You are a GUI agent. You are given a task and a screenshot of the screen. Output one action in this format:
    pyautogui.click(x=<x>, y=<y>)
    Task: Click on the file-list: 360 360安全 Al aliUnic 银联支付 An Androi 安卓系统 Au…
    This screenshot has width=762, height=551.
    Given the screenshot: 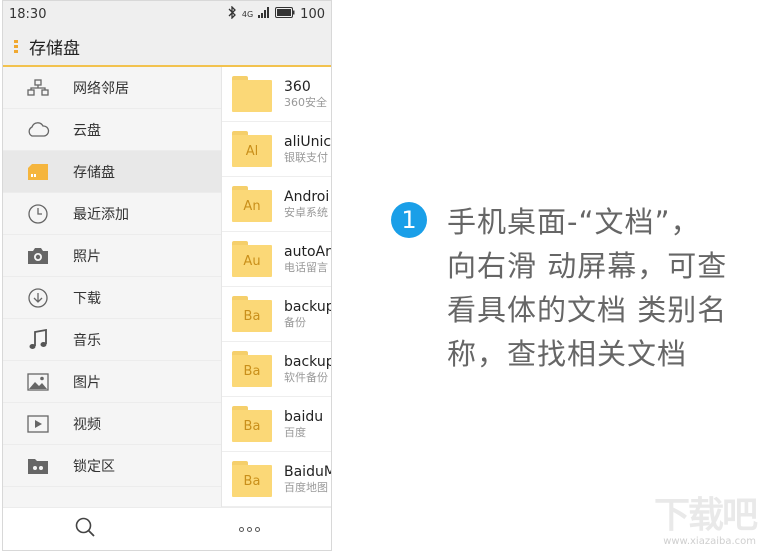 What is the action you would take?
    pyautogui.click(x=276, y=287)
    